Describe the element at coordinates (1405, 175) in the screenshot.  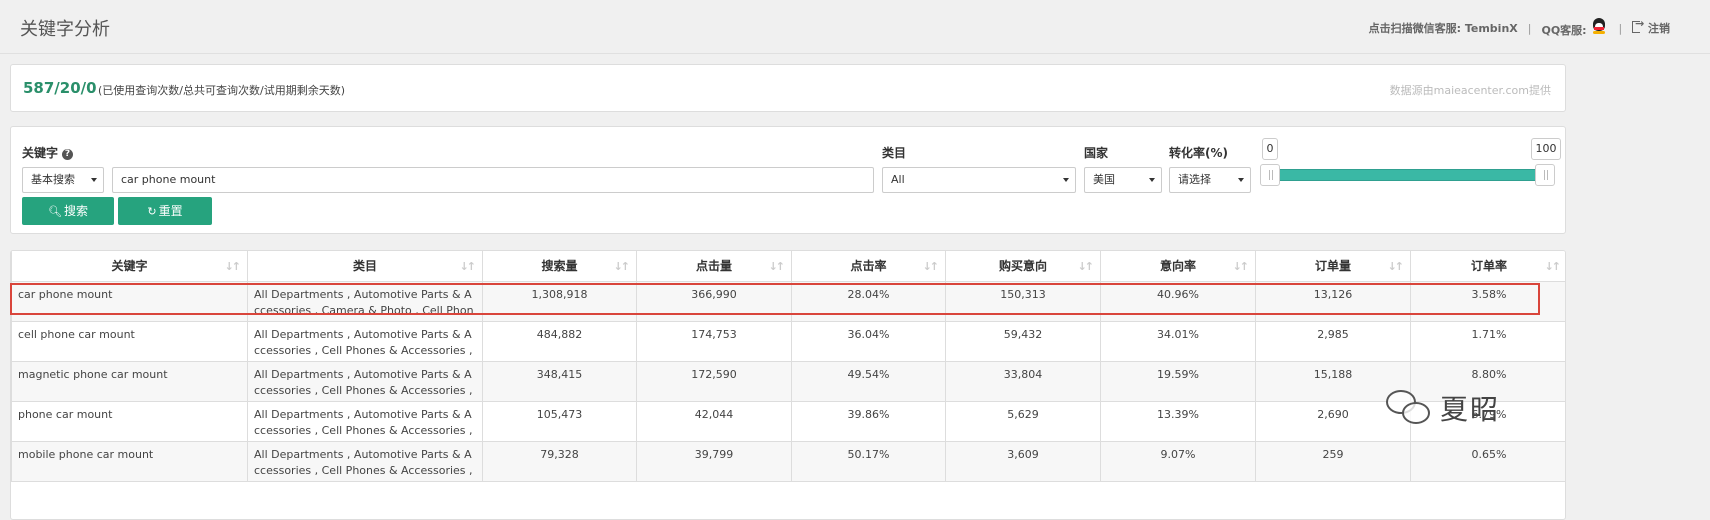
I see `conversion-slider-track` at that location.